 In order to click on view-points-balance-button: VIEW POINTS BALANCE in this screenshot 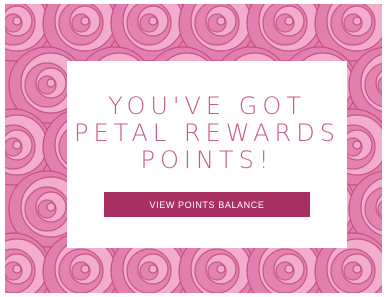, I will do `click(207, 204)`.